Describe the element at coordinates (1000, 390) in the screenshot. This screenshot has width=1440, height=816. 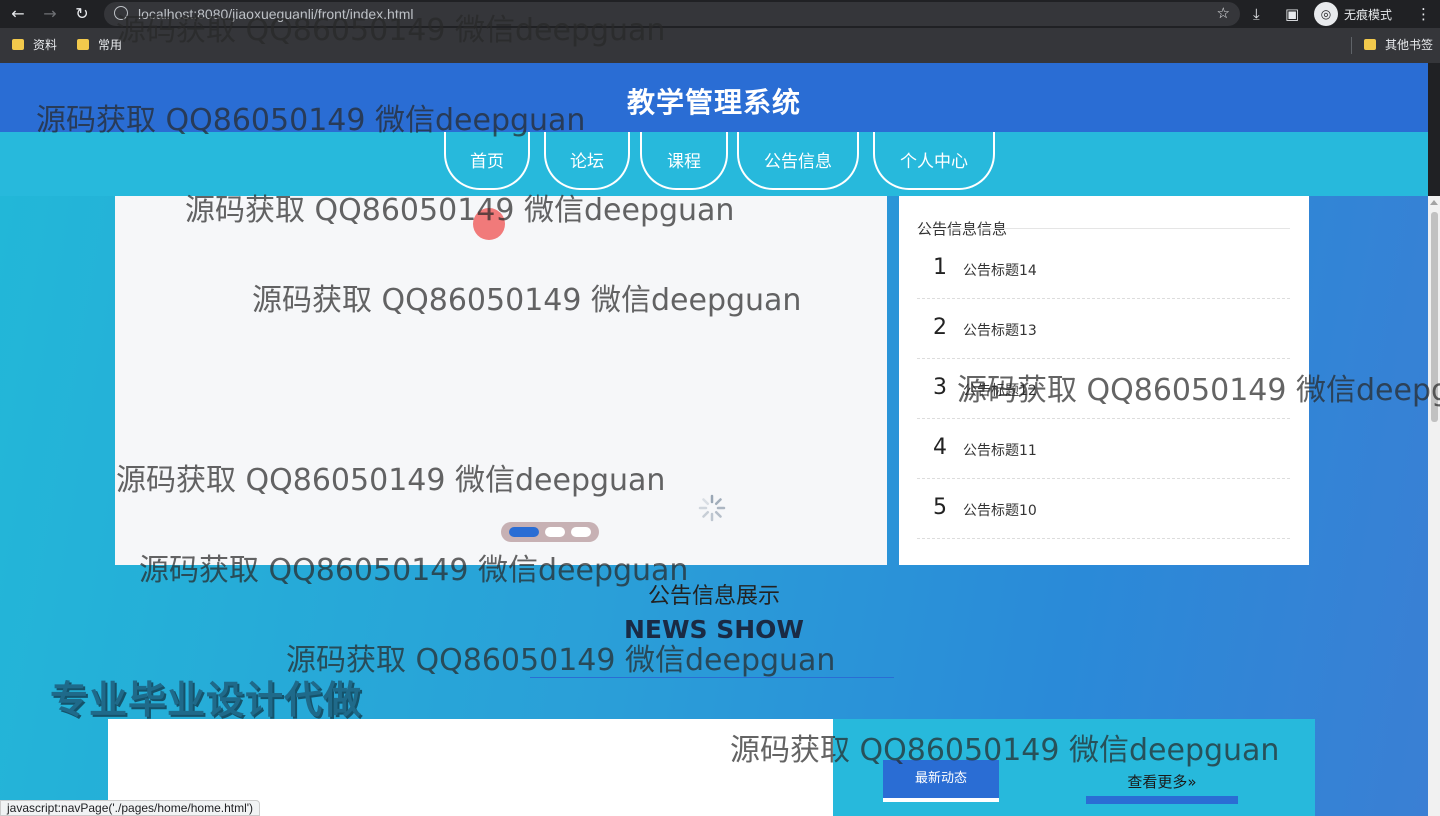
I see `notice-title: 公告标题12` at that location.